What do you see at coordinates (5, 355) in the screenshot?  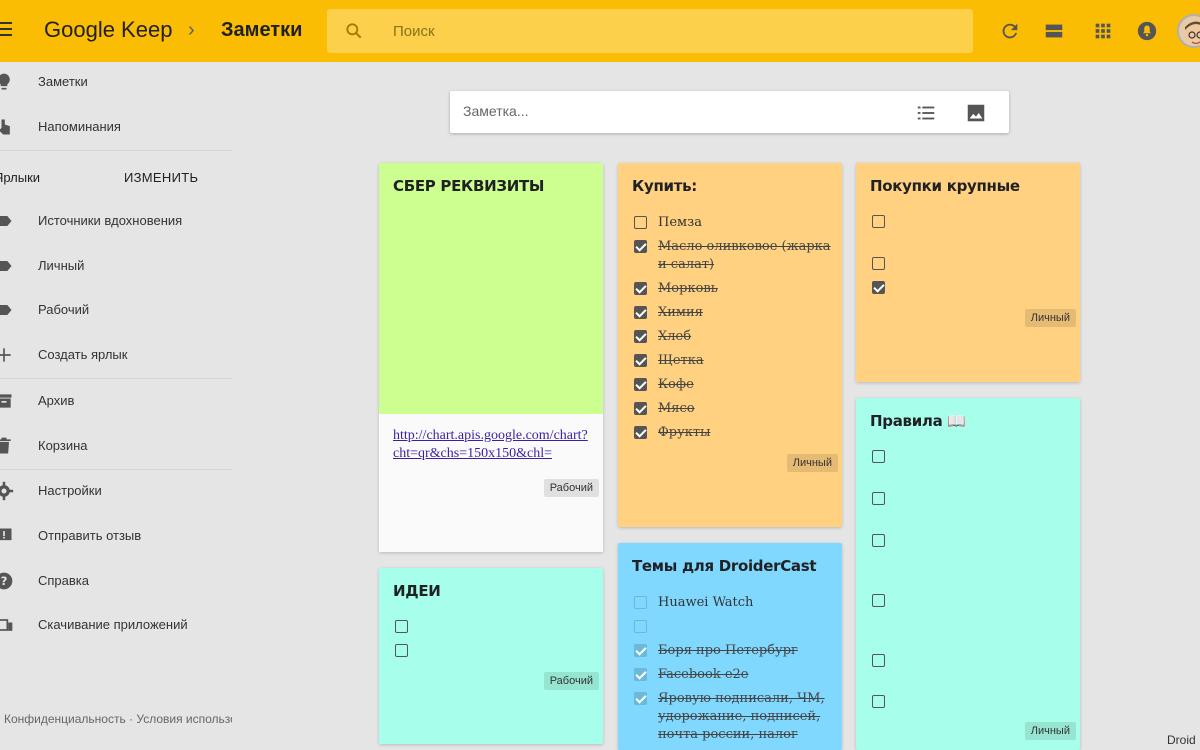 I see `plus-icon` at bounding box center [5, 355].